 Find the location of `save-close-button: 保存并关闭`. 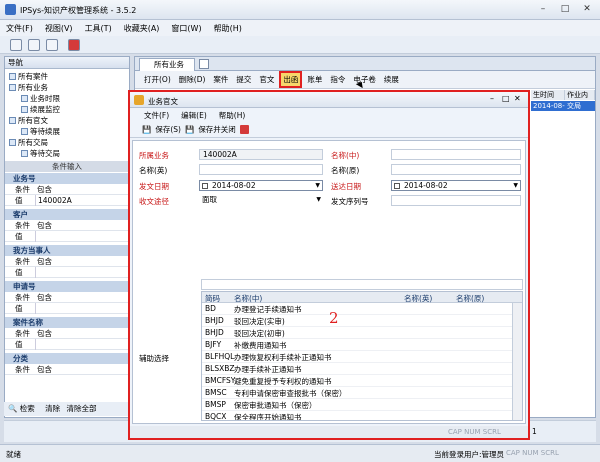

save-close-button: 保存并关闭 is located at coordinates (217, 129).